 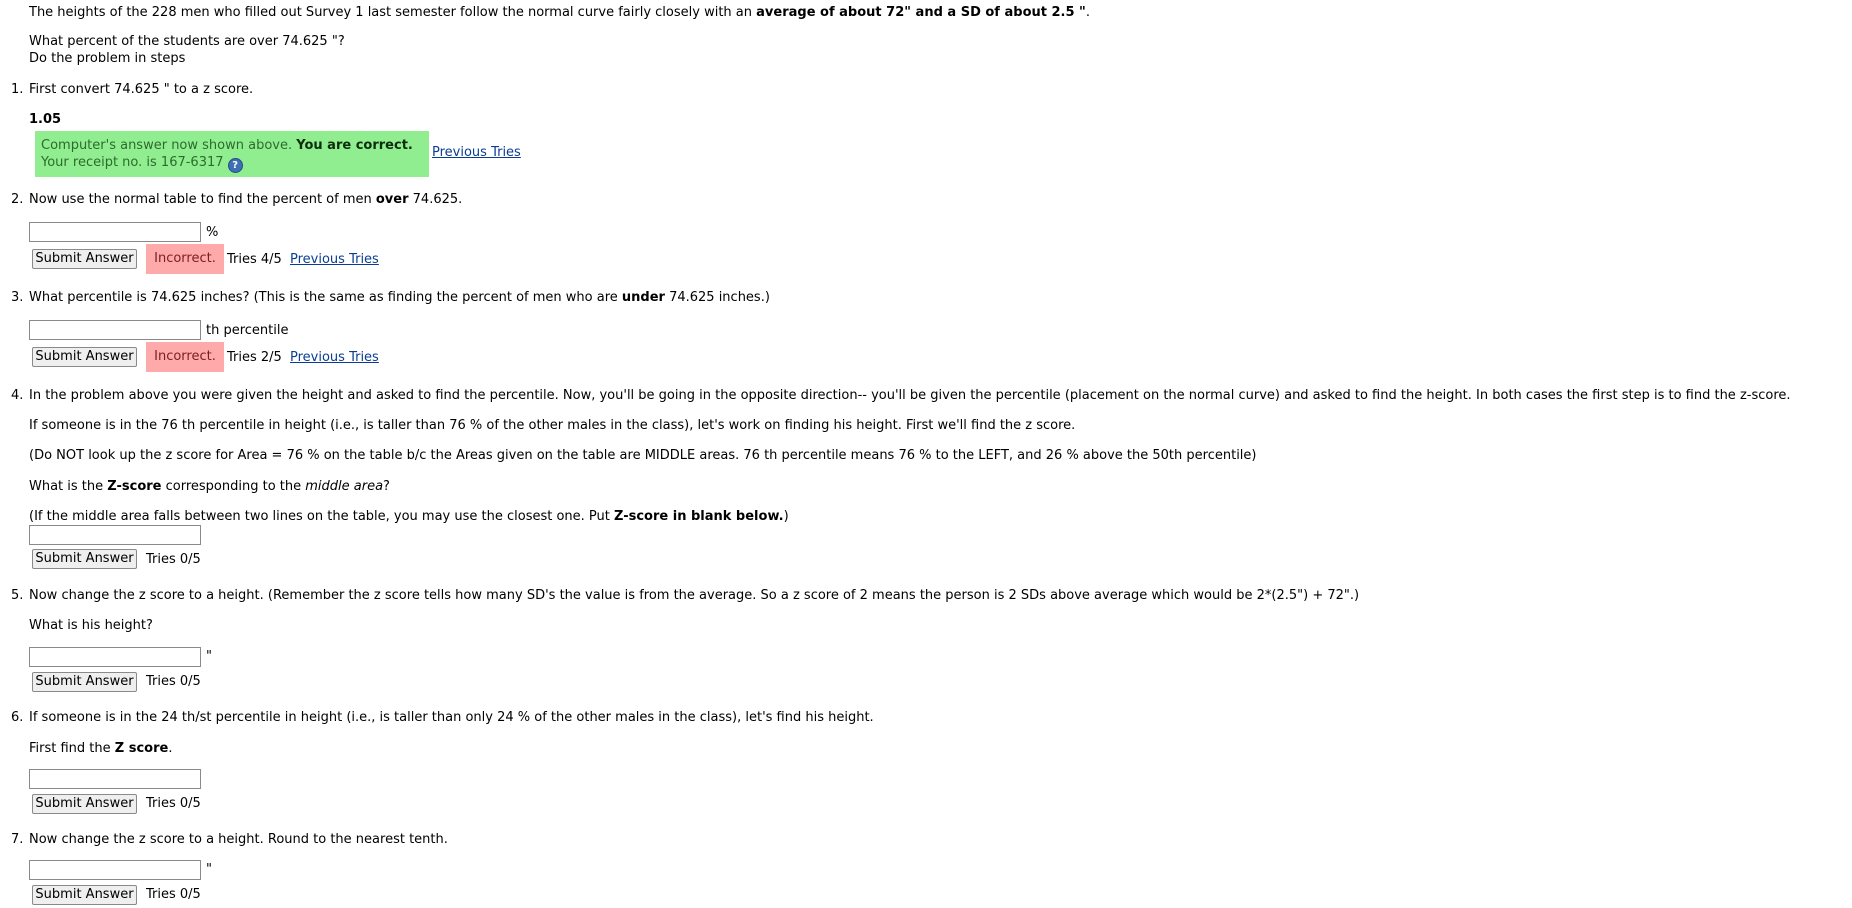 What do you see at coordinates (209, 869) in the screenshot?
I see `step-7-unit: "` at bounding box center [209, 869].